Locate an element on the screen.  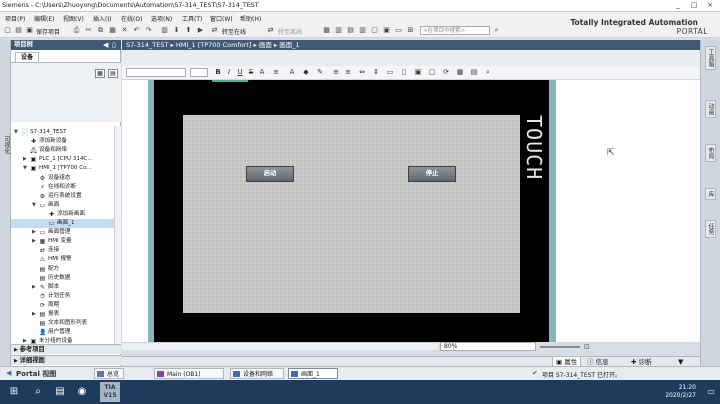
tree-item: ▶ ▤ 报表 is located at coordinates (63, 314).